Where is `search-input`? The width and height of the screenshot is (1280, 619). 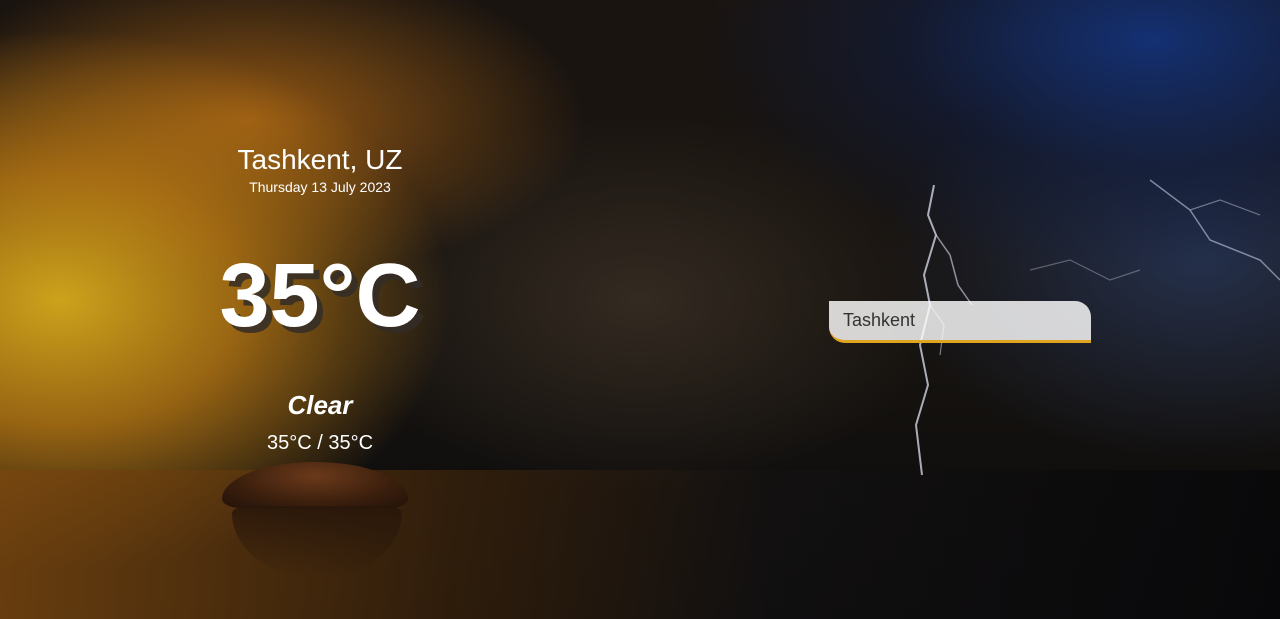 search-input is located at coordinates (960, 322).